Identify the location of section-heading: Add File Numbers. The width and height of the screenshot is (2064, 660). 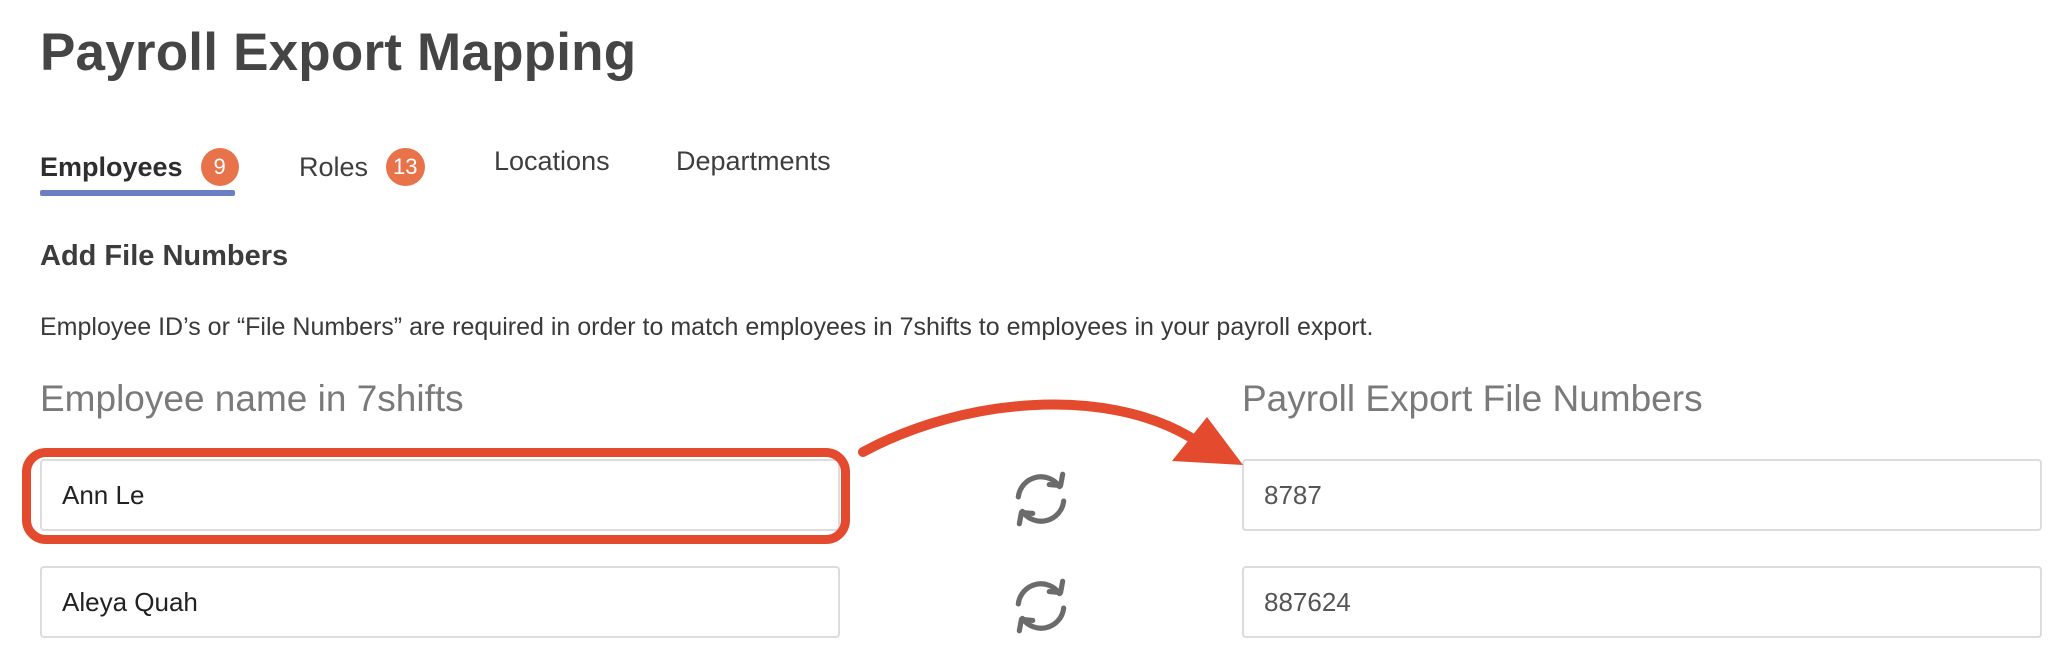
(164, 256).